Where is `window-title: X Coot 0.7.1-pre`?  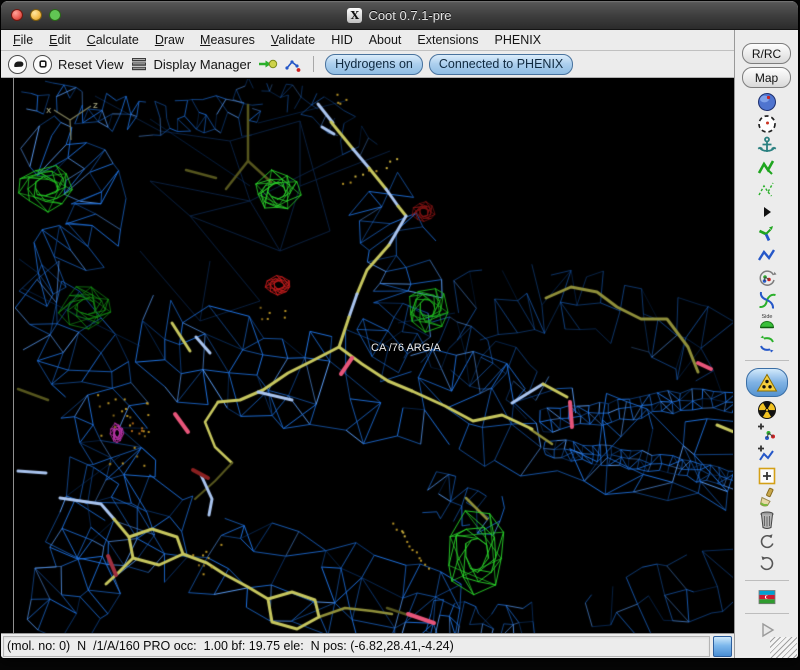
window-title: X Coot 0.7.1-pre is located at coordinates (399, 15).